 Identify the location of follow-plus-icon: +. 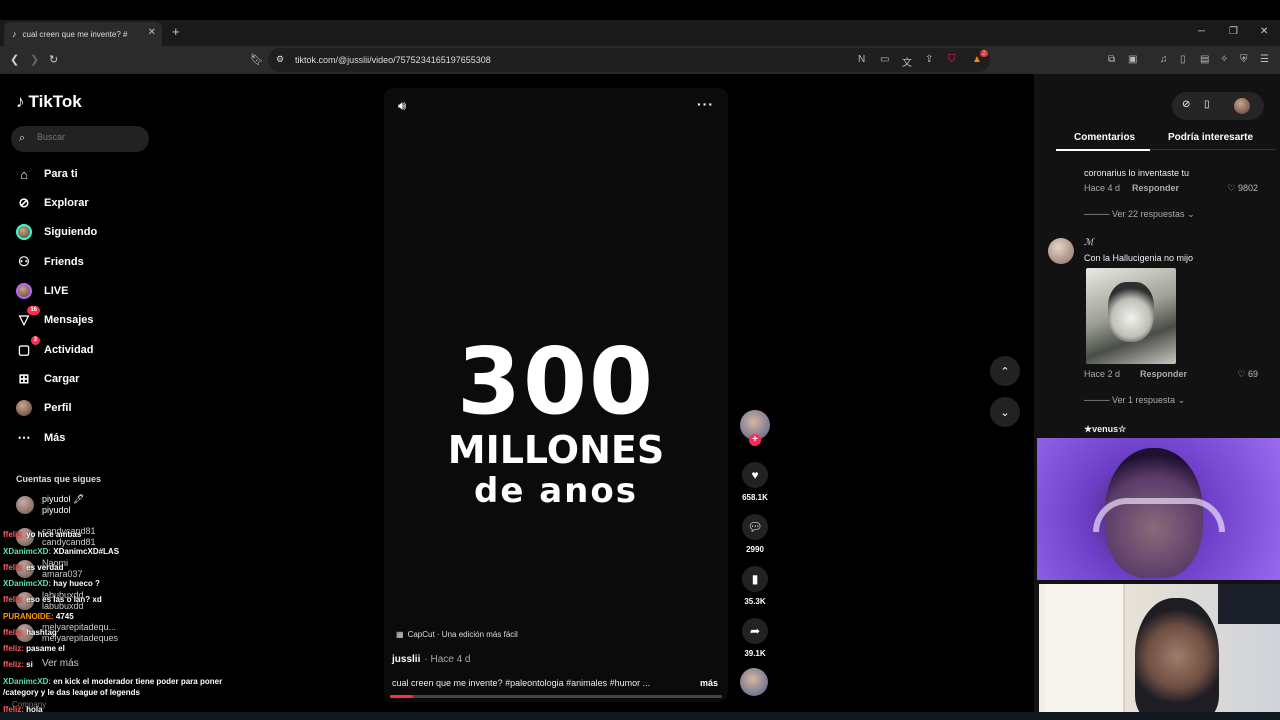
(755, 440).